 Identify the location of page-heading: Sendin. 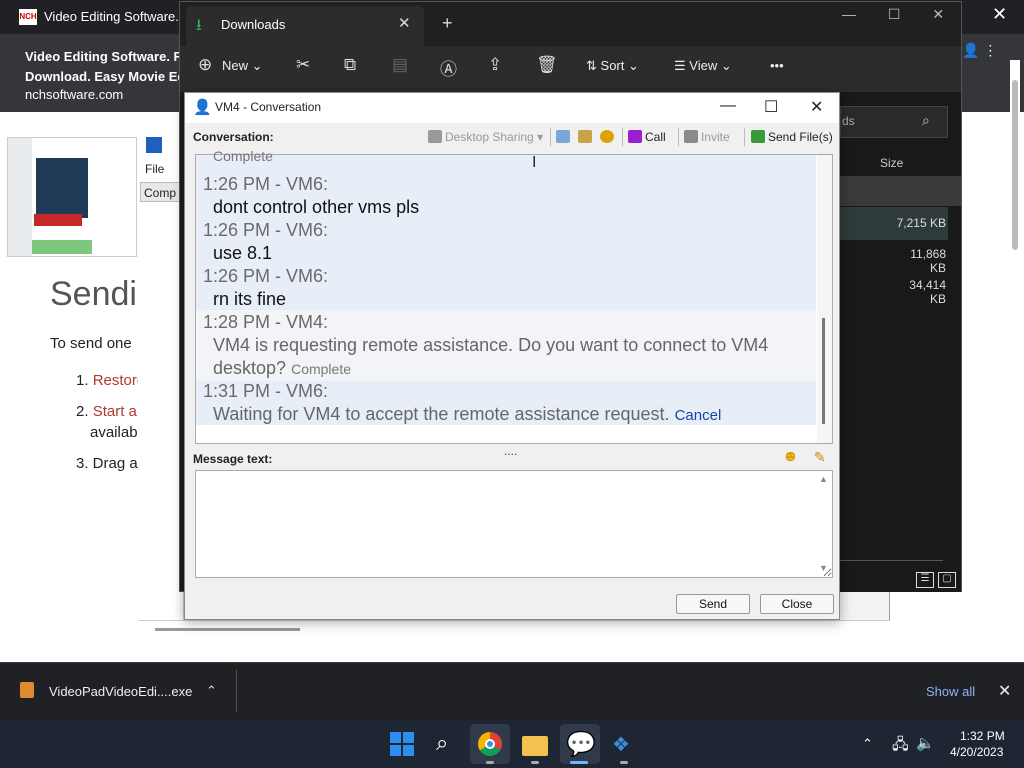
(95, 294).